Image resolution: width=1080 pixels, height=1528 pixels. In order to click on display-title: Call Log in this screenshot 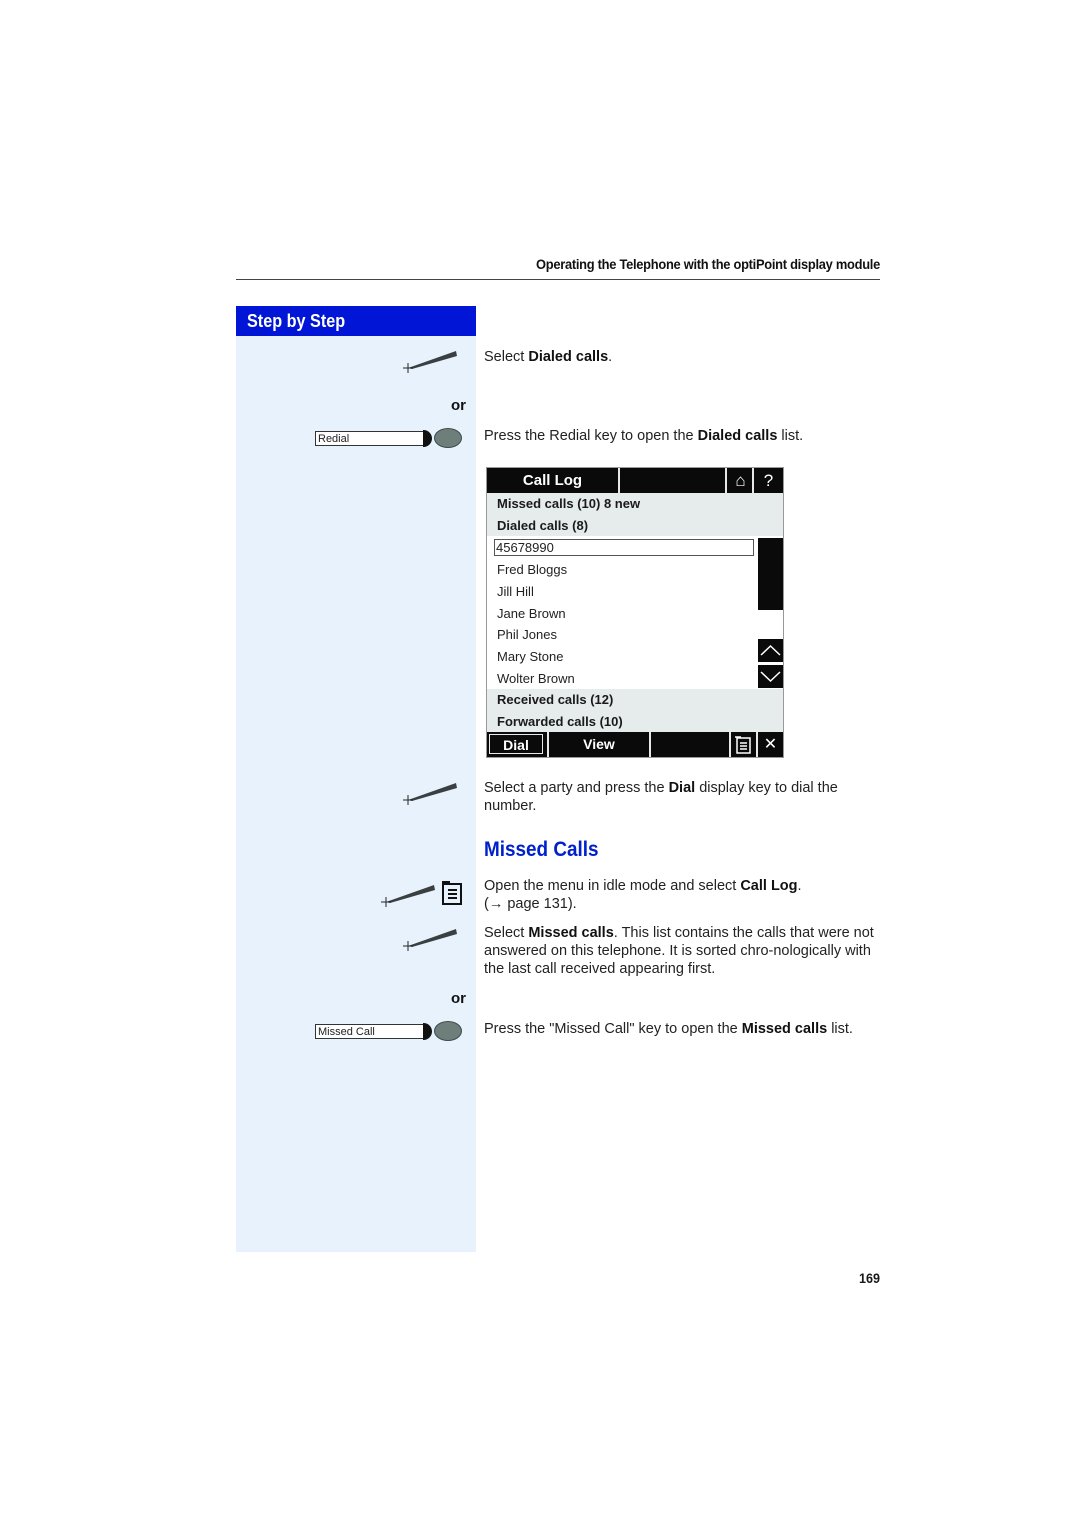, I will do `click(553, 480)`.